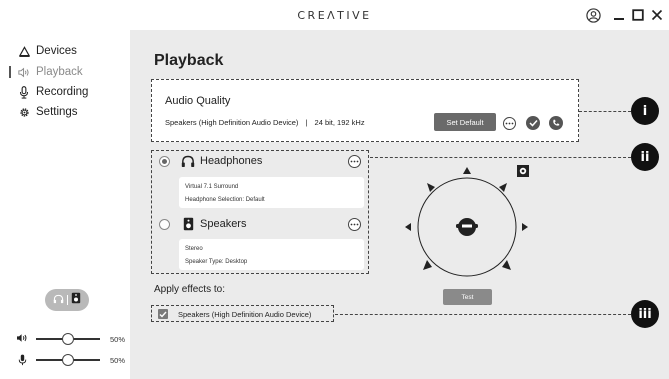 This screenshot has height=379, width=669. What do you see at coordinates (245, 314) in the screenshot?
I see `apply-effects-device: Speakers (High Definition Audio Device)` at bounding box center [245, 314].